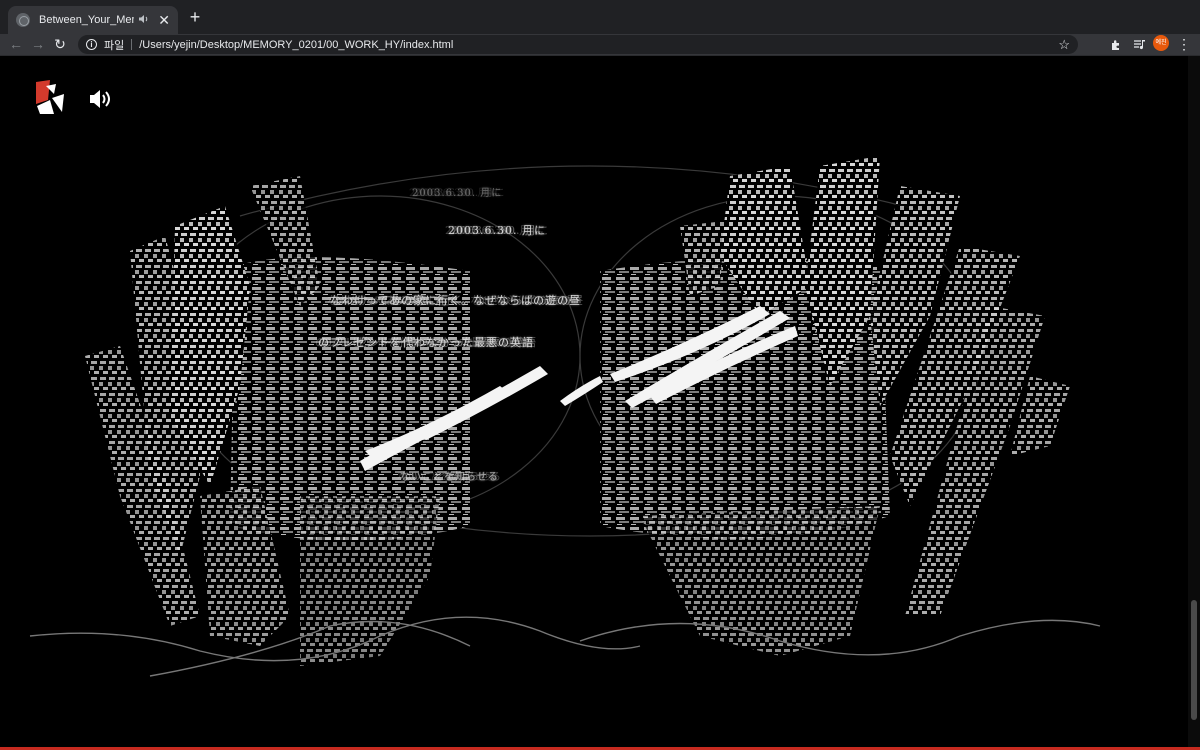  What do you see at coordinates (114, 45) in the screenshot?
I see `file-scheme-label: 파일` at bounding box center [114, 45].